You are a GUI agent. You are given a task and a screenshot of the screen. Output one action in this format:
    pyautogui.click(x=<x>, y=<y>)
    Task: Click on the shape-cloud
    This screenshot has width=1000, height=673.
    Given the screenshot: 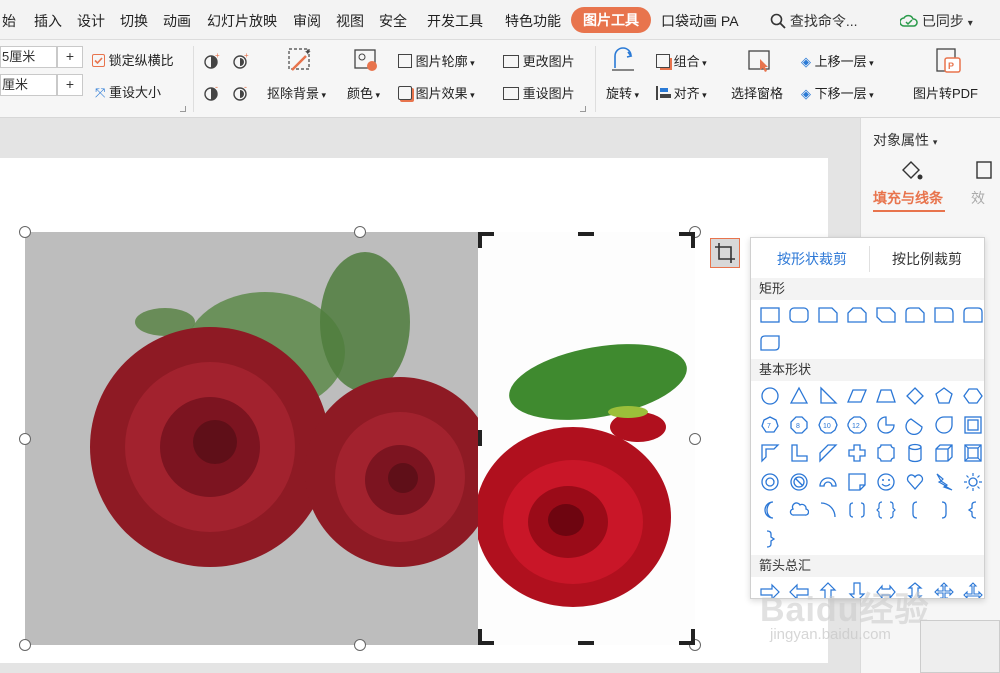 What is the action you would take?
    pyautogui.click(x=798, y=509)
    